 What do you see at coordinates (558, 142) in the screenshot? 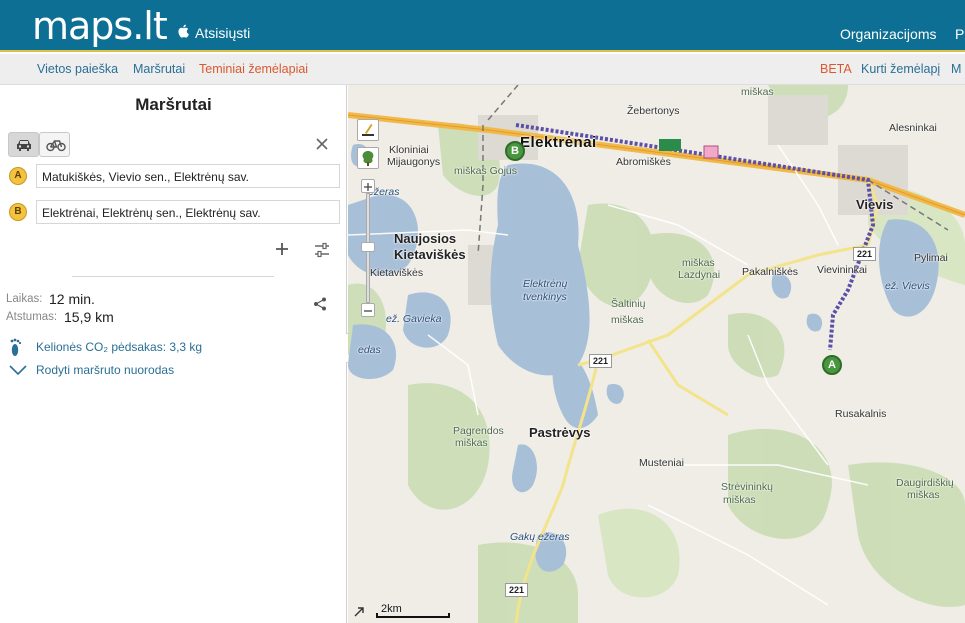
I see `map-label-city: Elektrėnai` at bounding box center [558, 142].